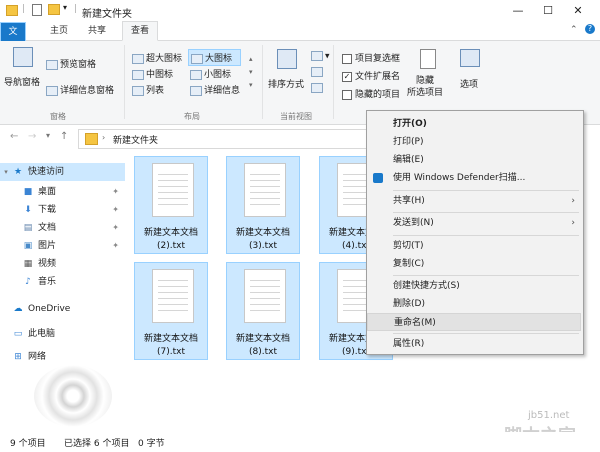 The width and height of the screenshot is (600, 452). What do you see at coordinates (425, 87) in the screenshot?
I see `hide-selected-button: 隐藏 所选项目` at bounding box center [425, 87].